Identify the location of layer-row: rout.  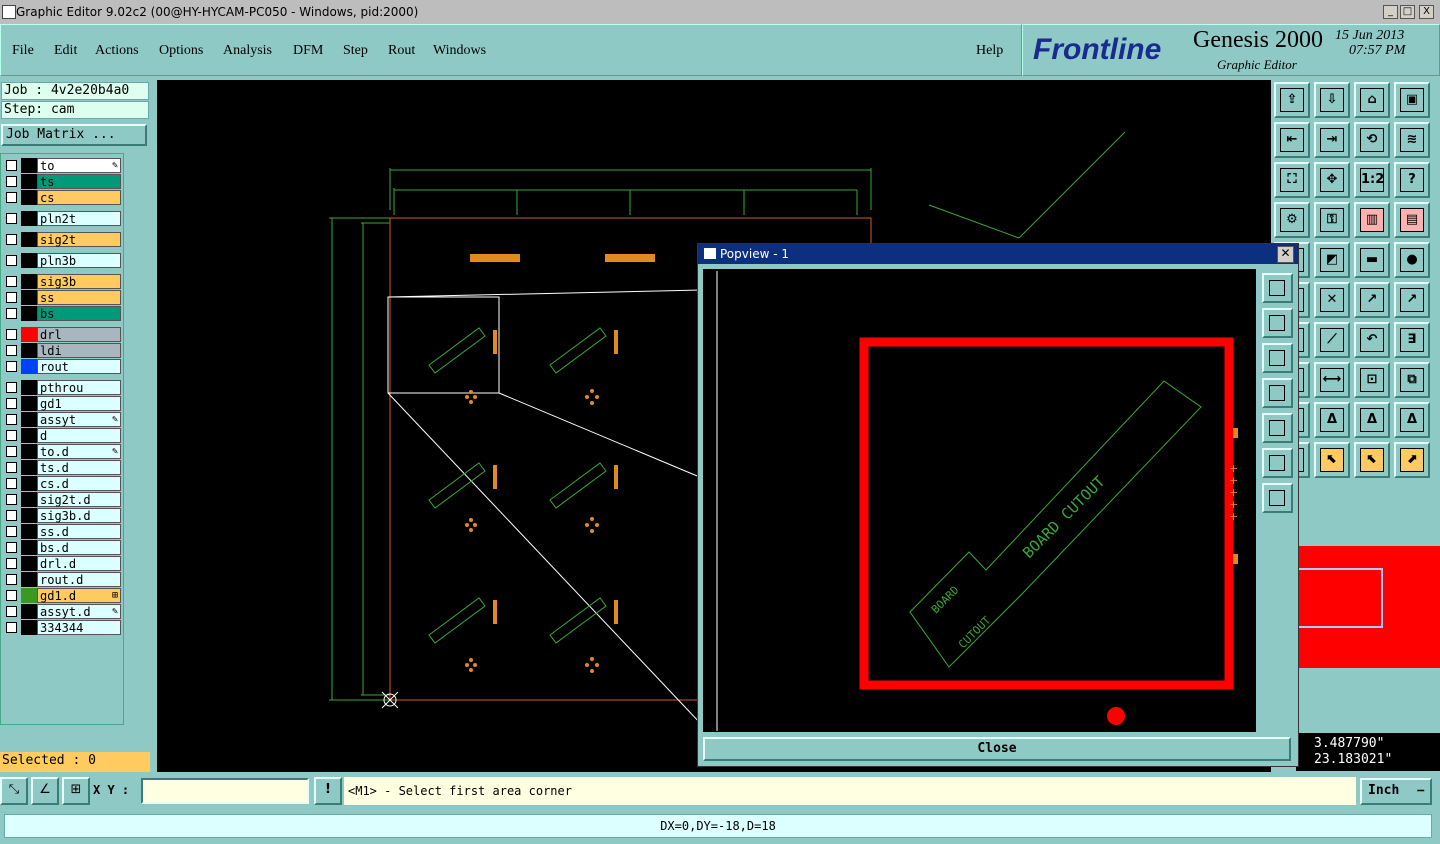
(62, 366).